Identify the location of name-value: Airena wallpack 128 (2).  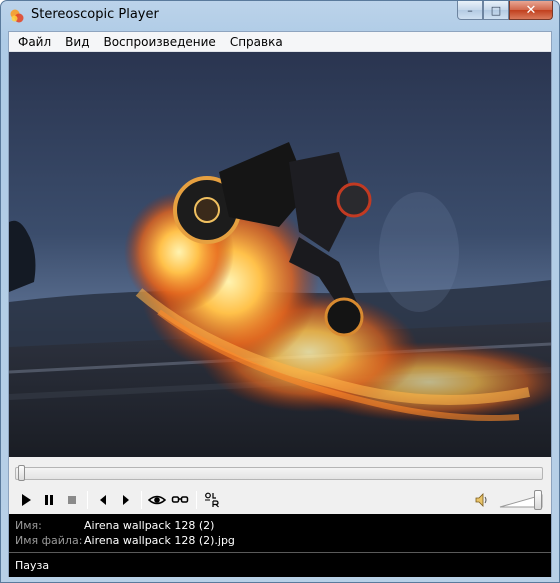
(149, 525).